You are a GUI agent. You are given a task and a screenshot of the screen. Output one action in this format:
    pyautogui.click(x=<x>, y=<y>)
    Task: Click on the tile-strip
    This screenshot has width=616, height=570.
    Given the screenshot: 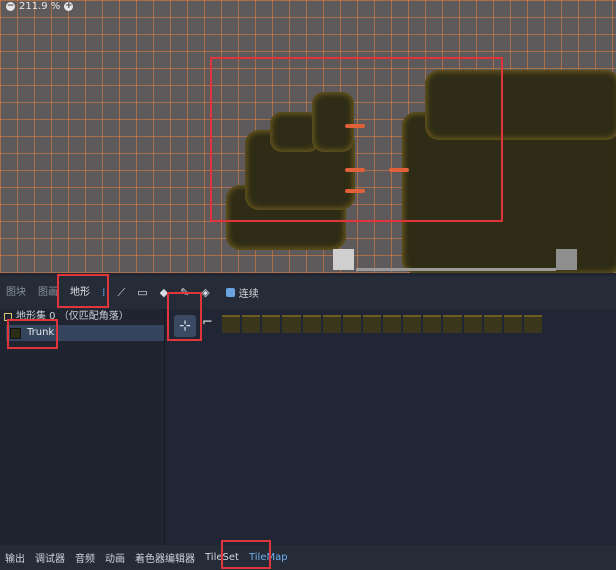 What is the action you would take?
    pyautogui.click(x=382, y=324)
    